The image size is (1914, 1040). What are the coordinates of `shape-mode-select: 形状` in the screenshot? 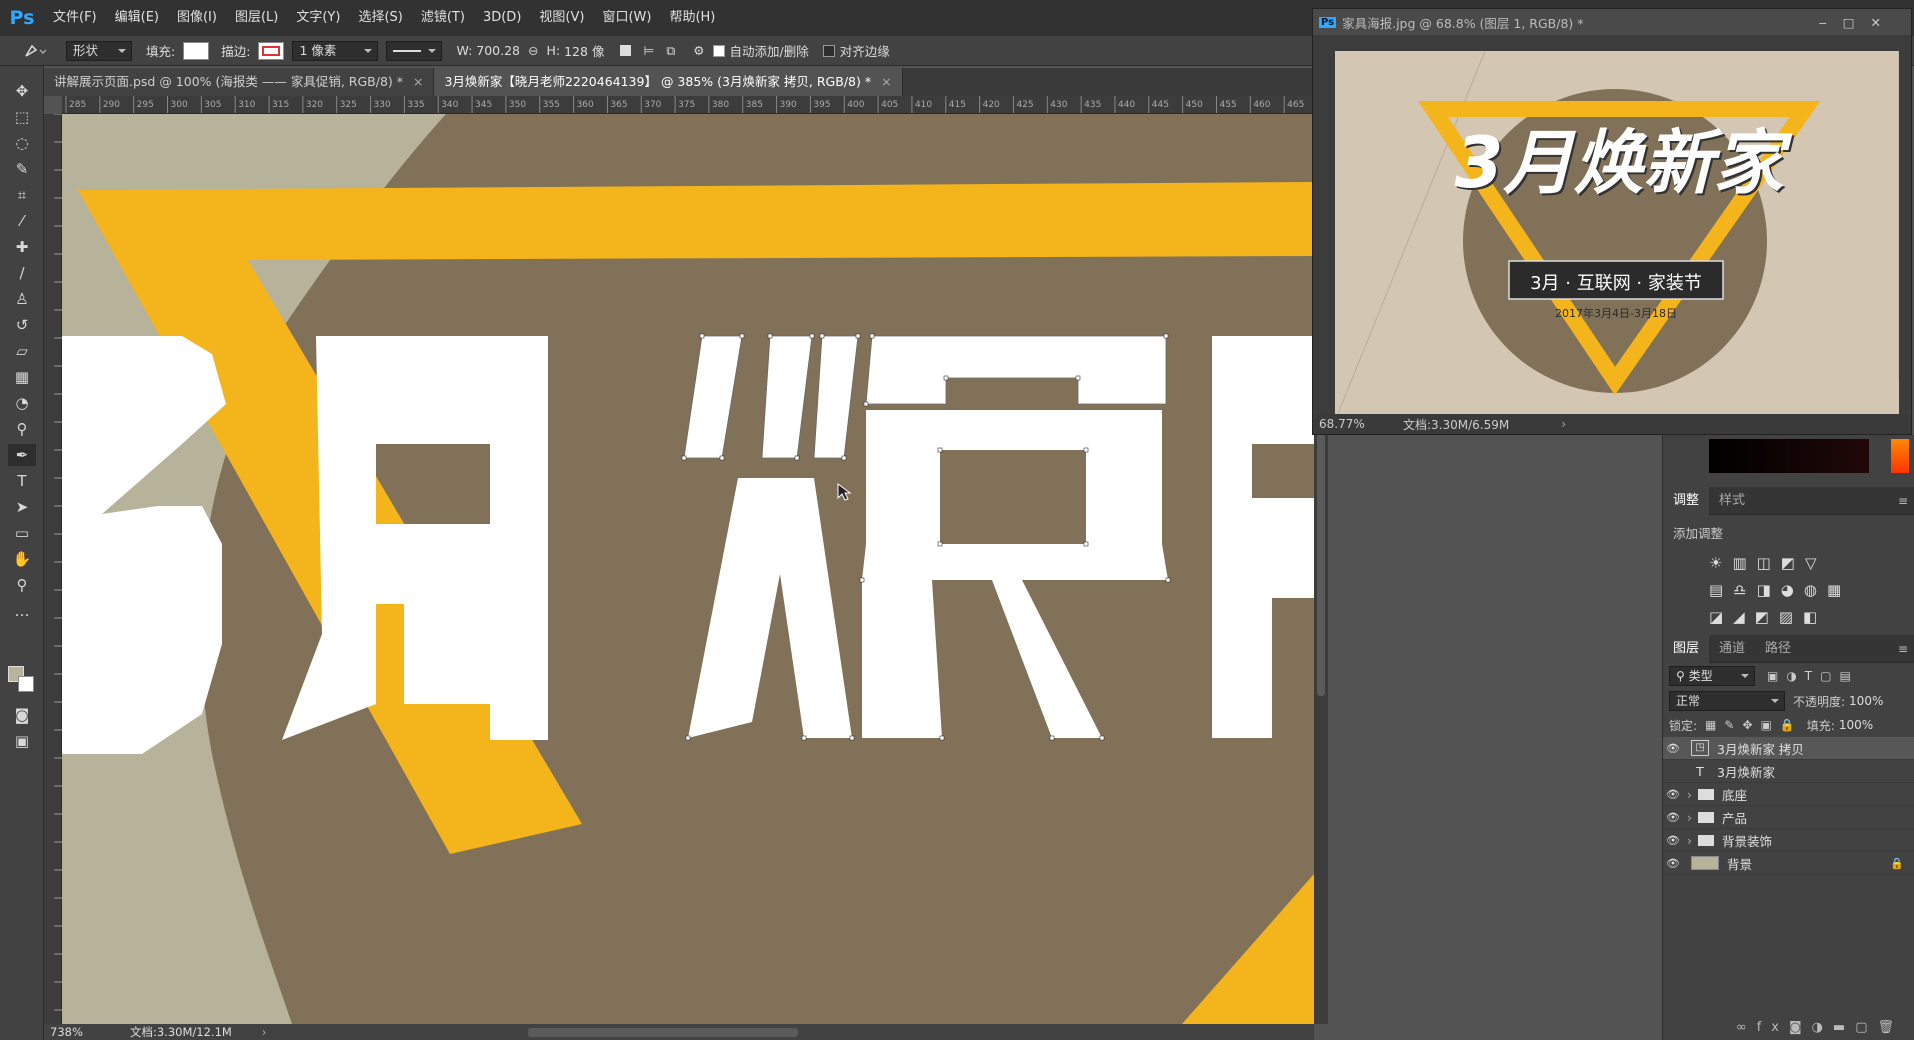 It's located at (99, 50).